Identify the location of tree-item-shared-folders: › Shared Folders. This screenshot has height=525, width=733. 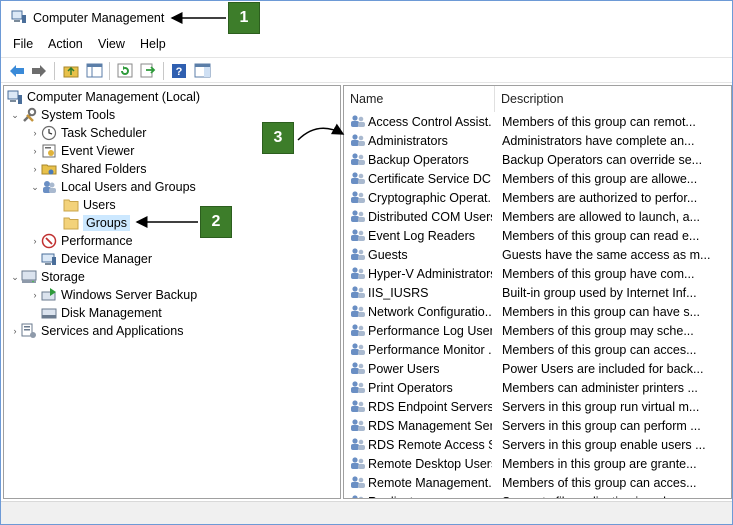
(88, 169).